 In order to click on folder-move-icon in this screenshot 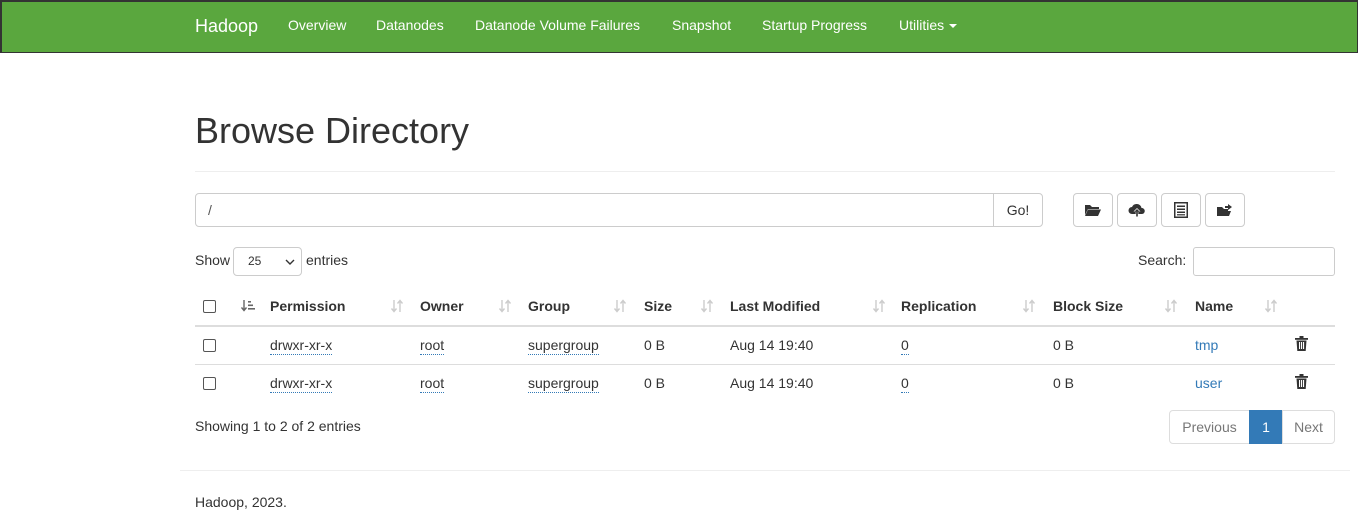, I will do `click(1224, 210)`.